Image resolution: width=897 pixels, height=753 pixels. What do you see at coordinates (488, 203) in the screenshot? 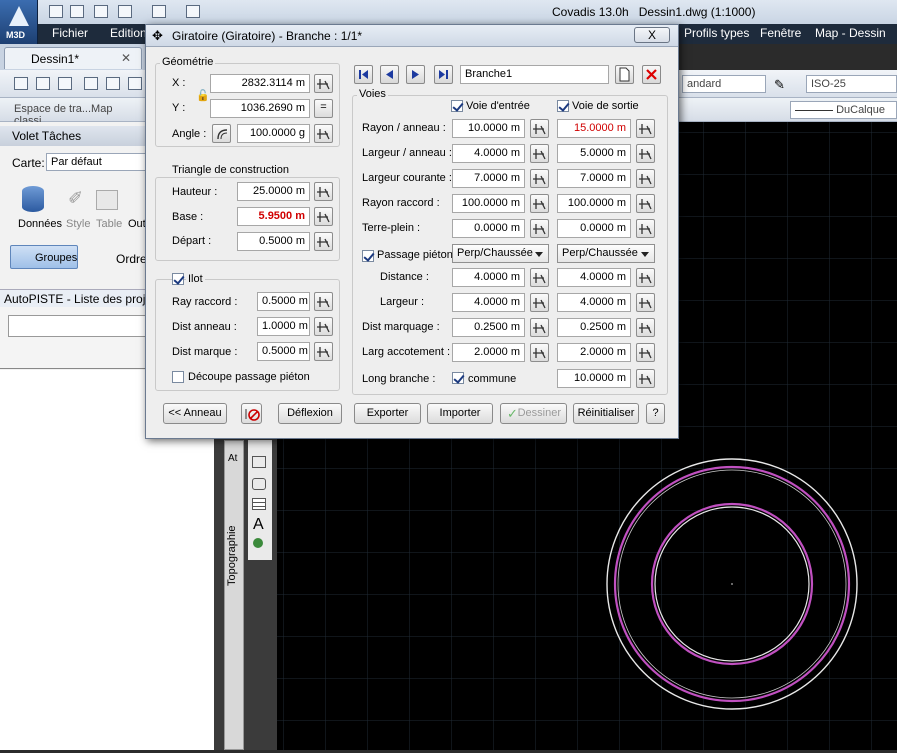
I see `voie-entree-field: 100.0000 m` at bounding box center [488, 203].